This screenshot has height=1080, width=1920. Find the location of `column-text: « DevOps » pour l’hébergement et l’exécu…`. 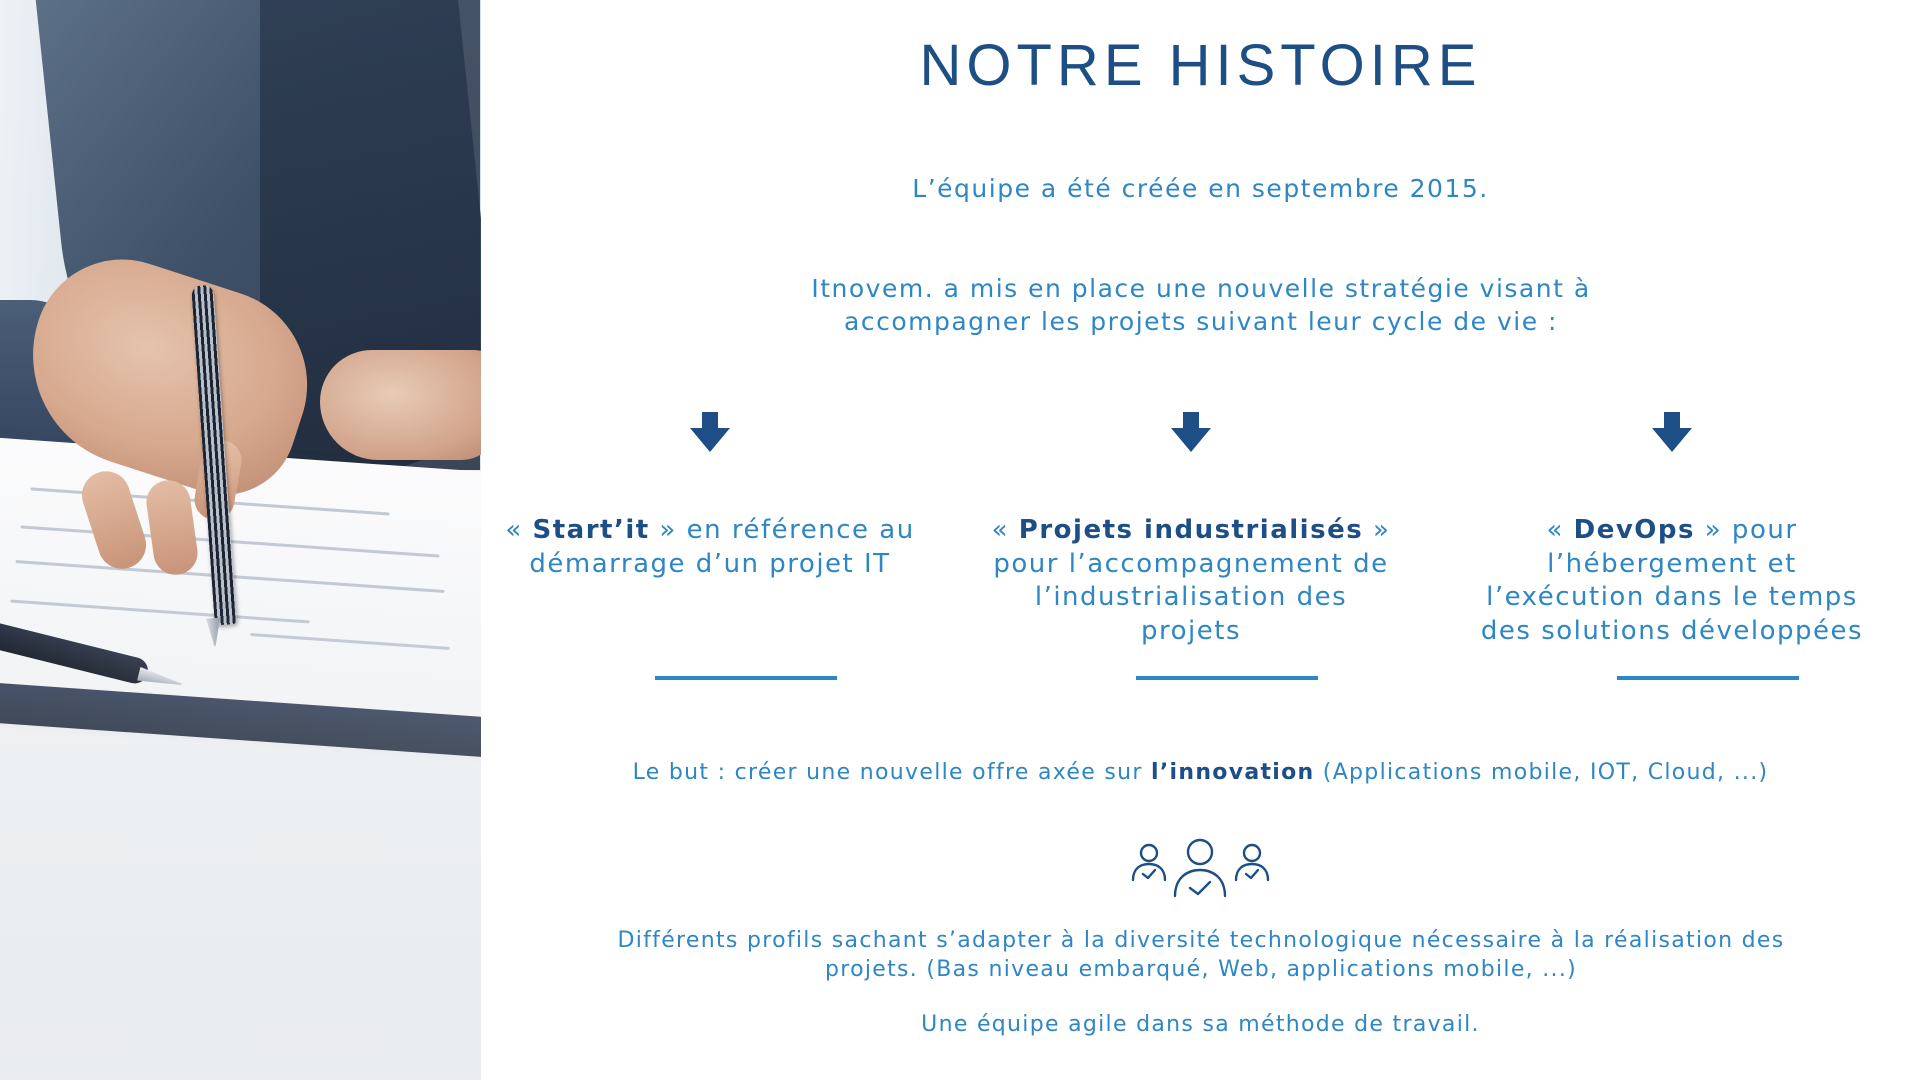

column-text: « DevOps » pour l’hébergement et l’exécu… is located at coordinates (1672, 580).